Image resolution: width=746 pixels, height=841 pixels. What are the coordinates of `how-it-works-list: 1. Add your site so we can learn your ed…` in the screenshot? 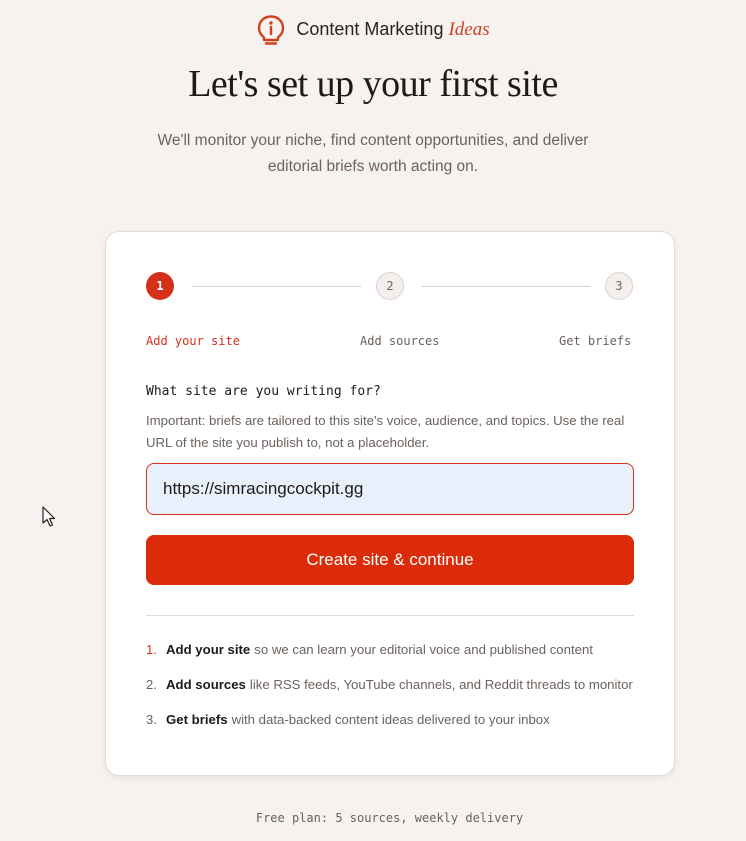 It's located at (396, 694).